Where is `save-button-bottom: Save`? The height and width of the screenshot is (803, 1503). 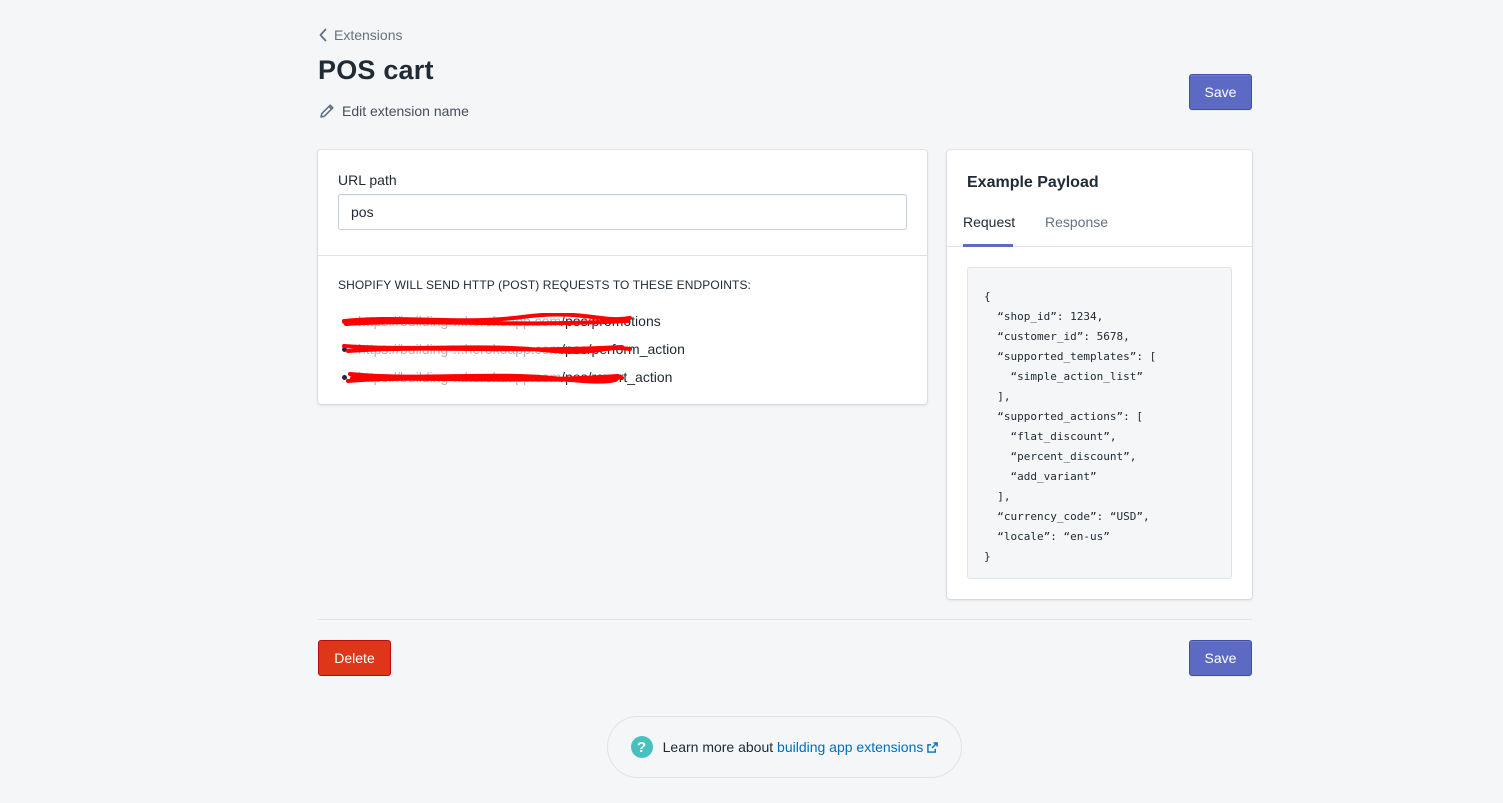
save-button-bottom: Save is located at coordinates (1220, 658).